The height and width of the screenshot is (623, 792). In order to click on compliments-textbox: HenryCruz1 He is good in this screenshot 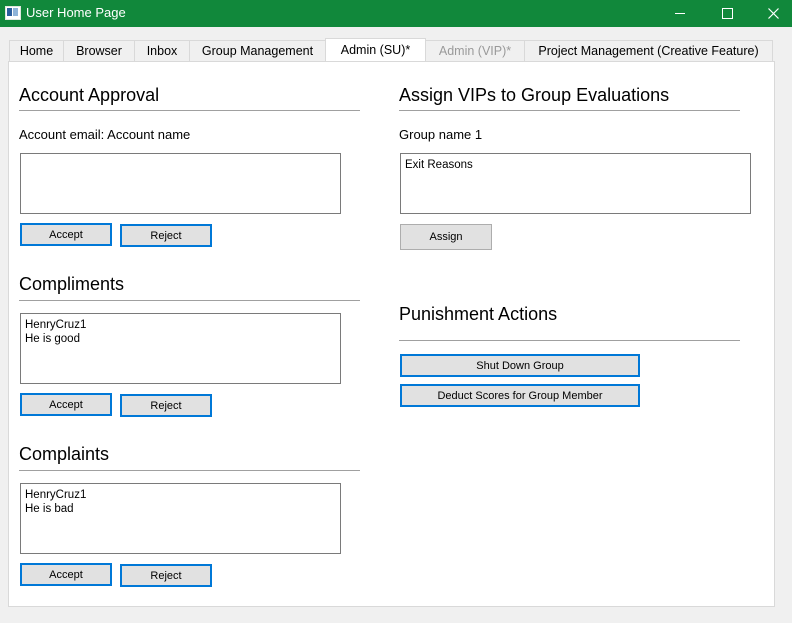, I will do `click(180, 348)`.